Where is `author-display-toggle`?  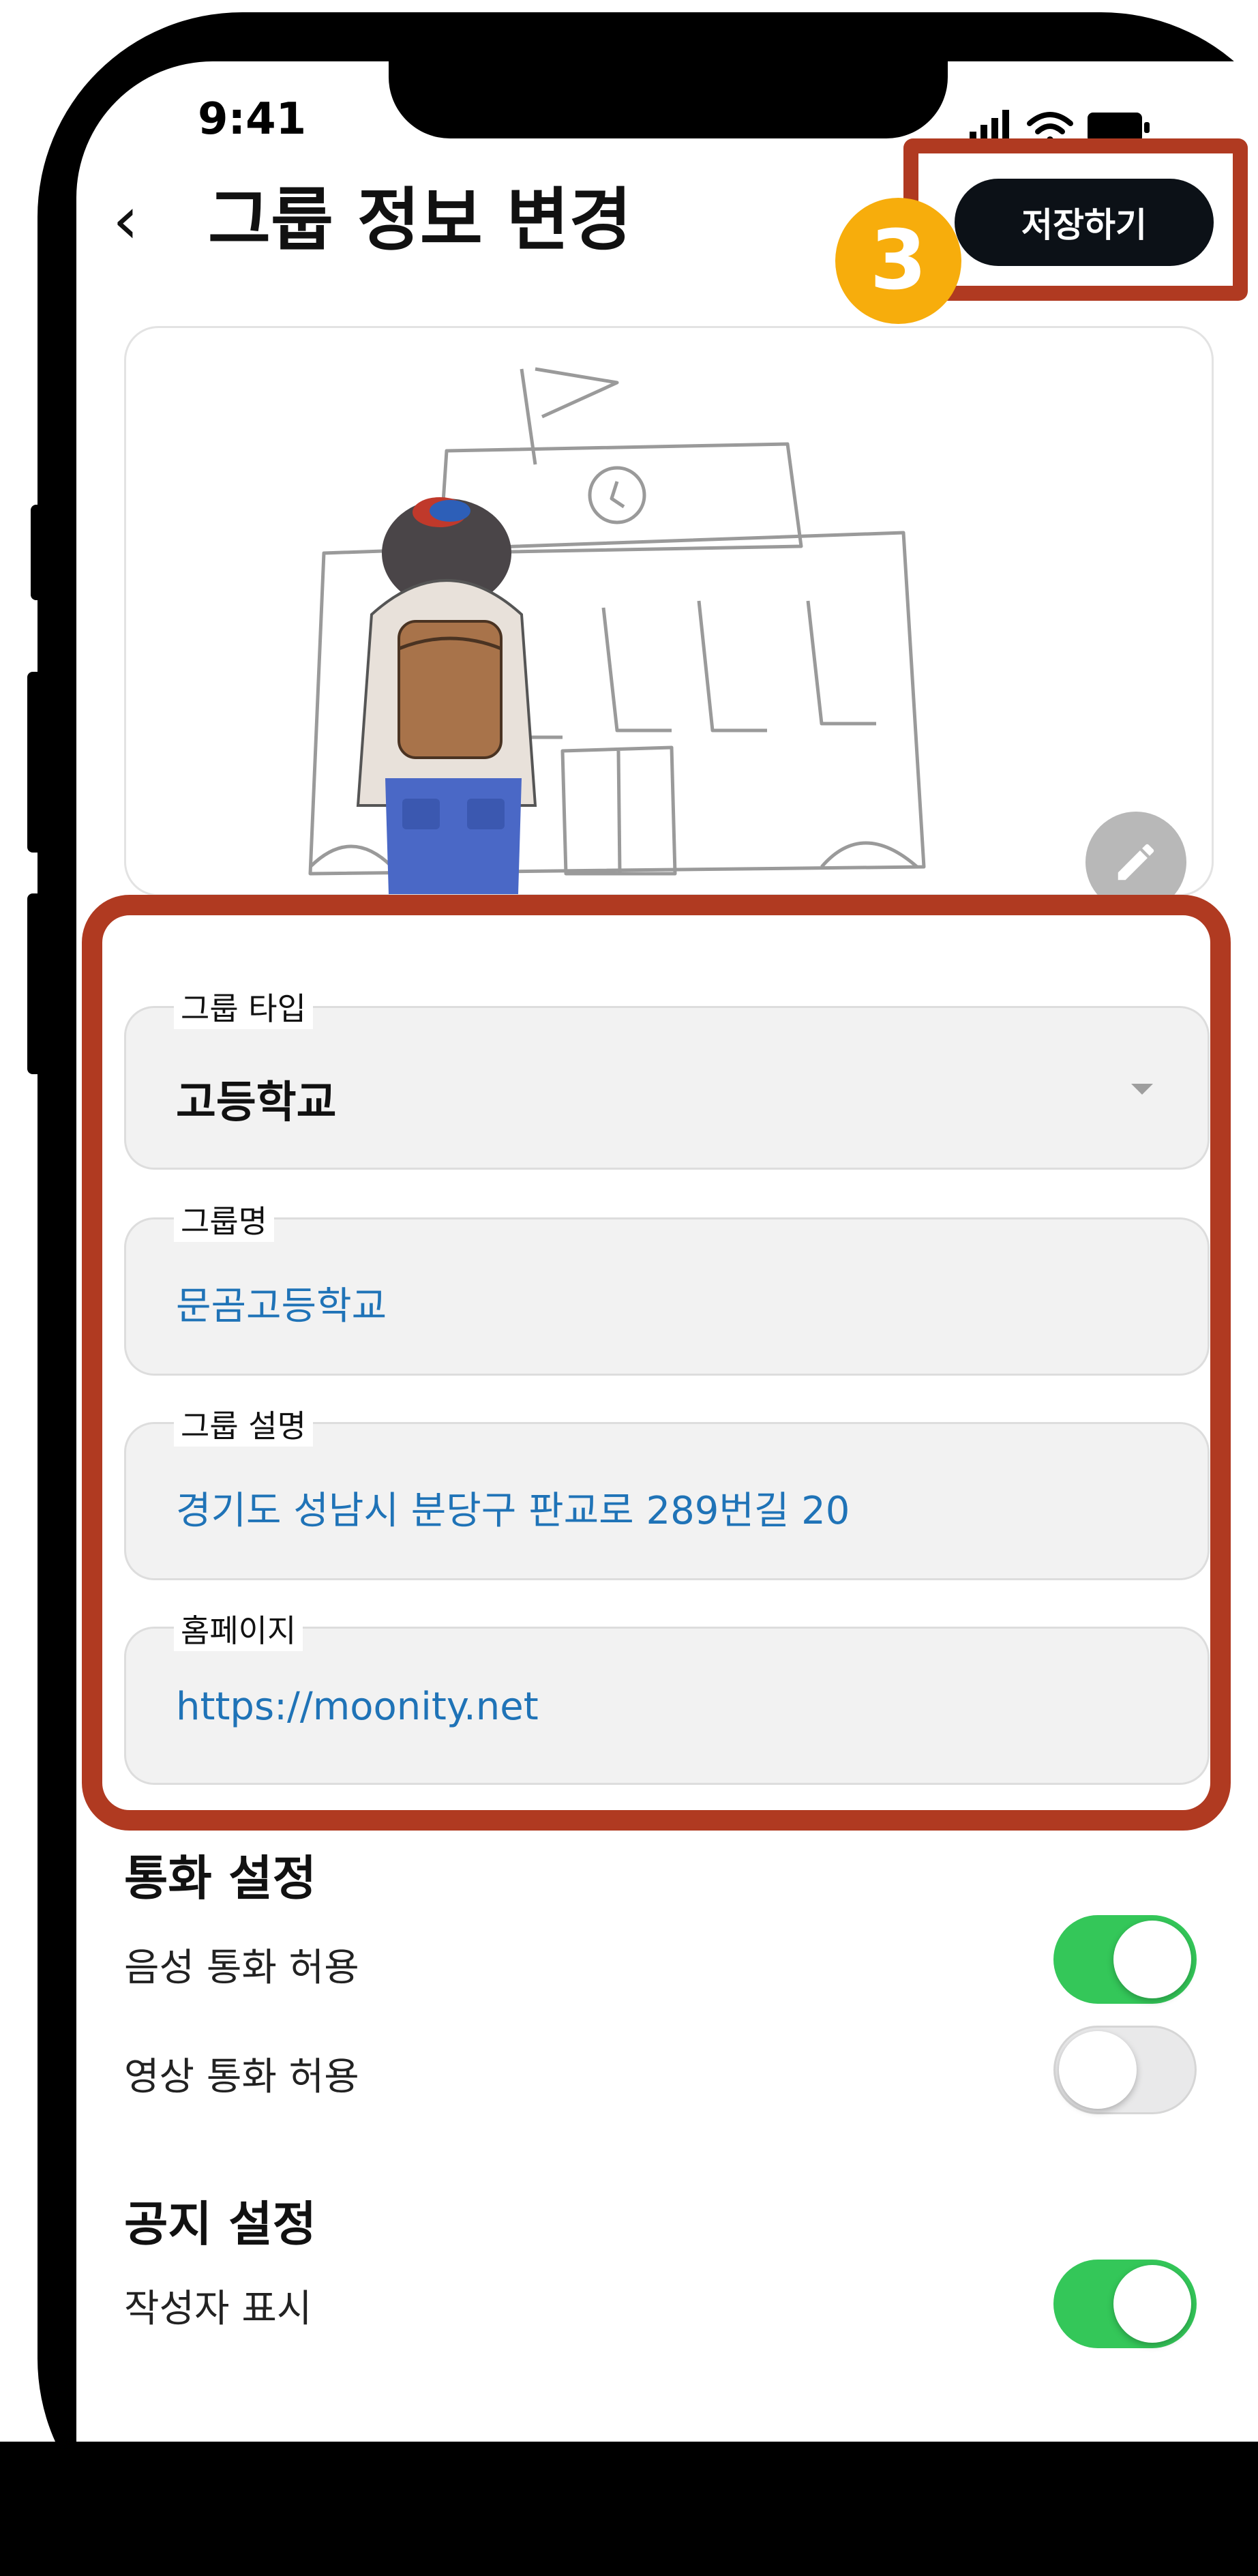
author-display-toggle is located at coordinates (1125, 2304).